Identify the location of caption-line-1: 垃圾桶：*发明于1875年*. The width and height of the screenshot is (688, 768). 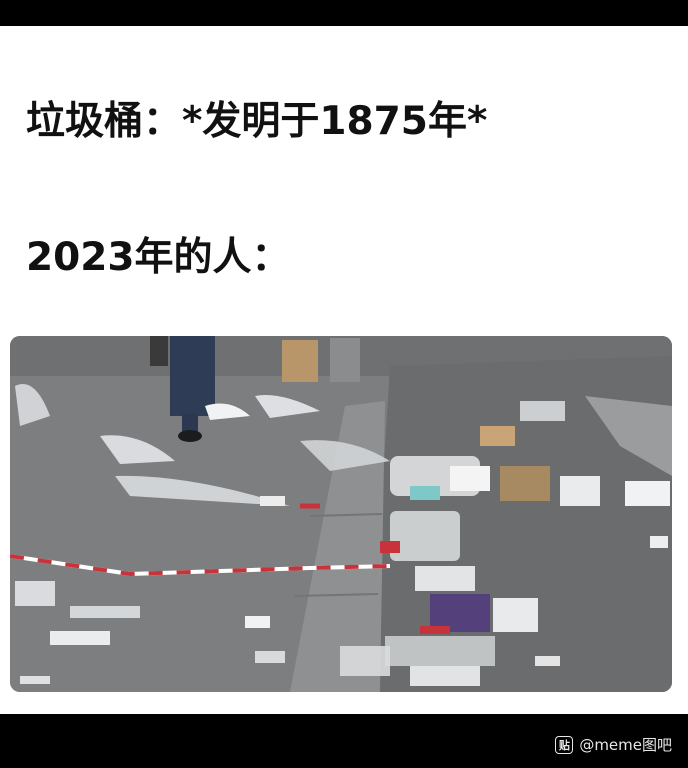
(257, 121).